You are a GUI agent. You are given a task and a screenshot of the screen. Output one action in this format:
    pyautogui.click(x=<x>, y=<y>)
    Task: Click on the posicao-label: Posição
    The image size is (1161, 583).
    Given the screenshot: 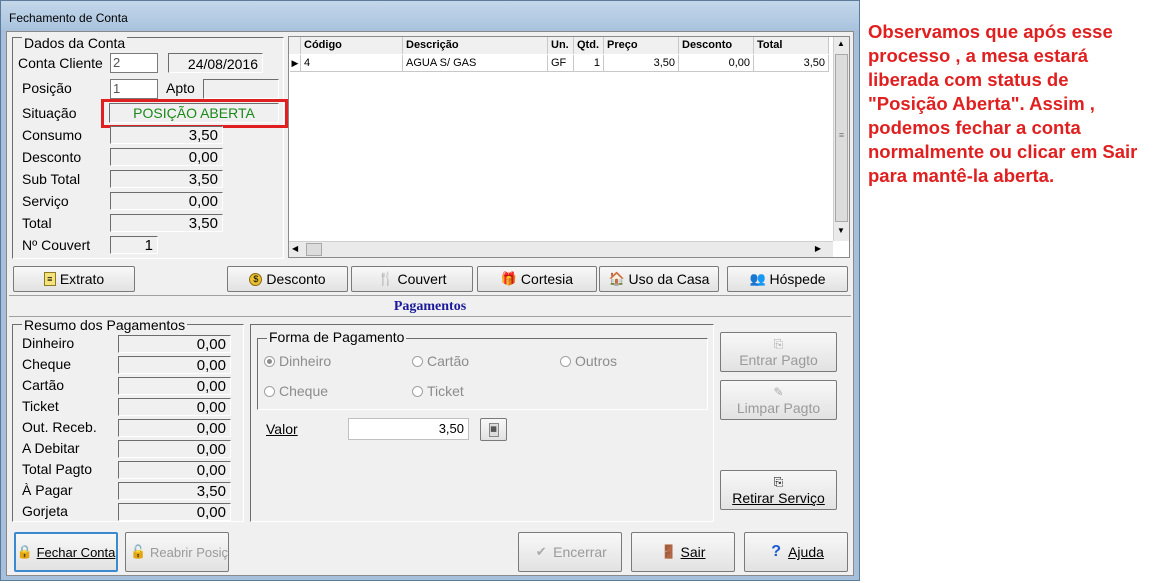 What is the action you would take?
    pyautogui.click(x=47, y=88)
    